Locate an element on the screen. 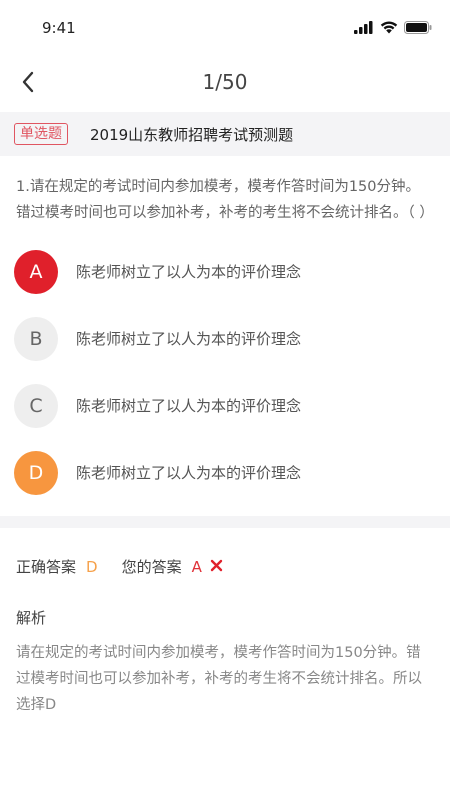 The image size is (450, 800). question-header: 单选题 2019山东教师招聘考试预测题 is located at coordinates (225, 134).